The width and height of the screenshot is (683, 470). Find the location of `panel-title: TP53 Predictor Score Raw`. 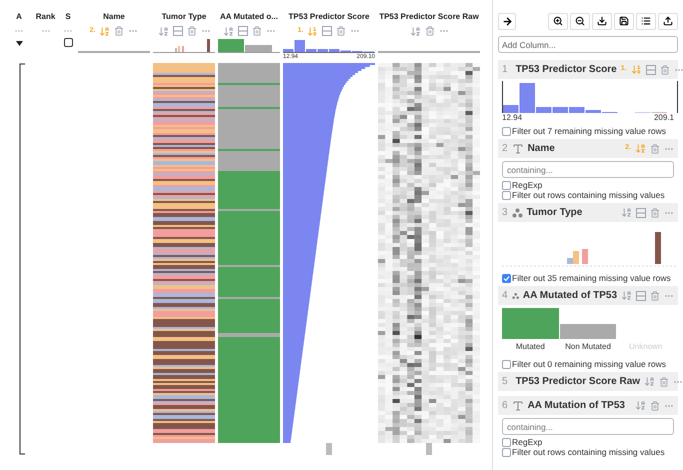

panel-title: TP53 Predictor Score Raw is located at coordinates (578, 382).